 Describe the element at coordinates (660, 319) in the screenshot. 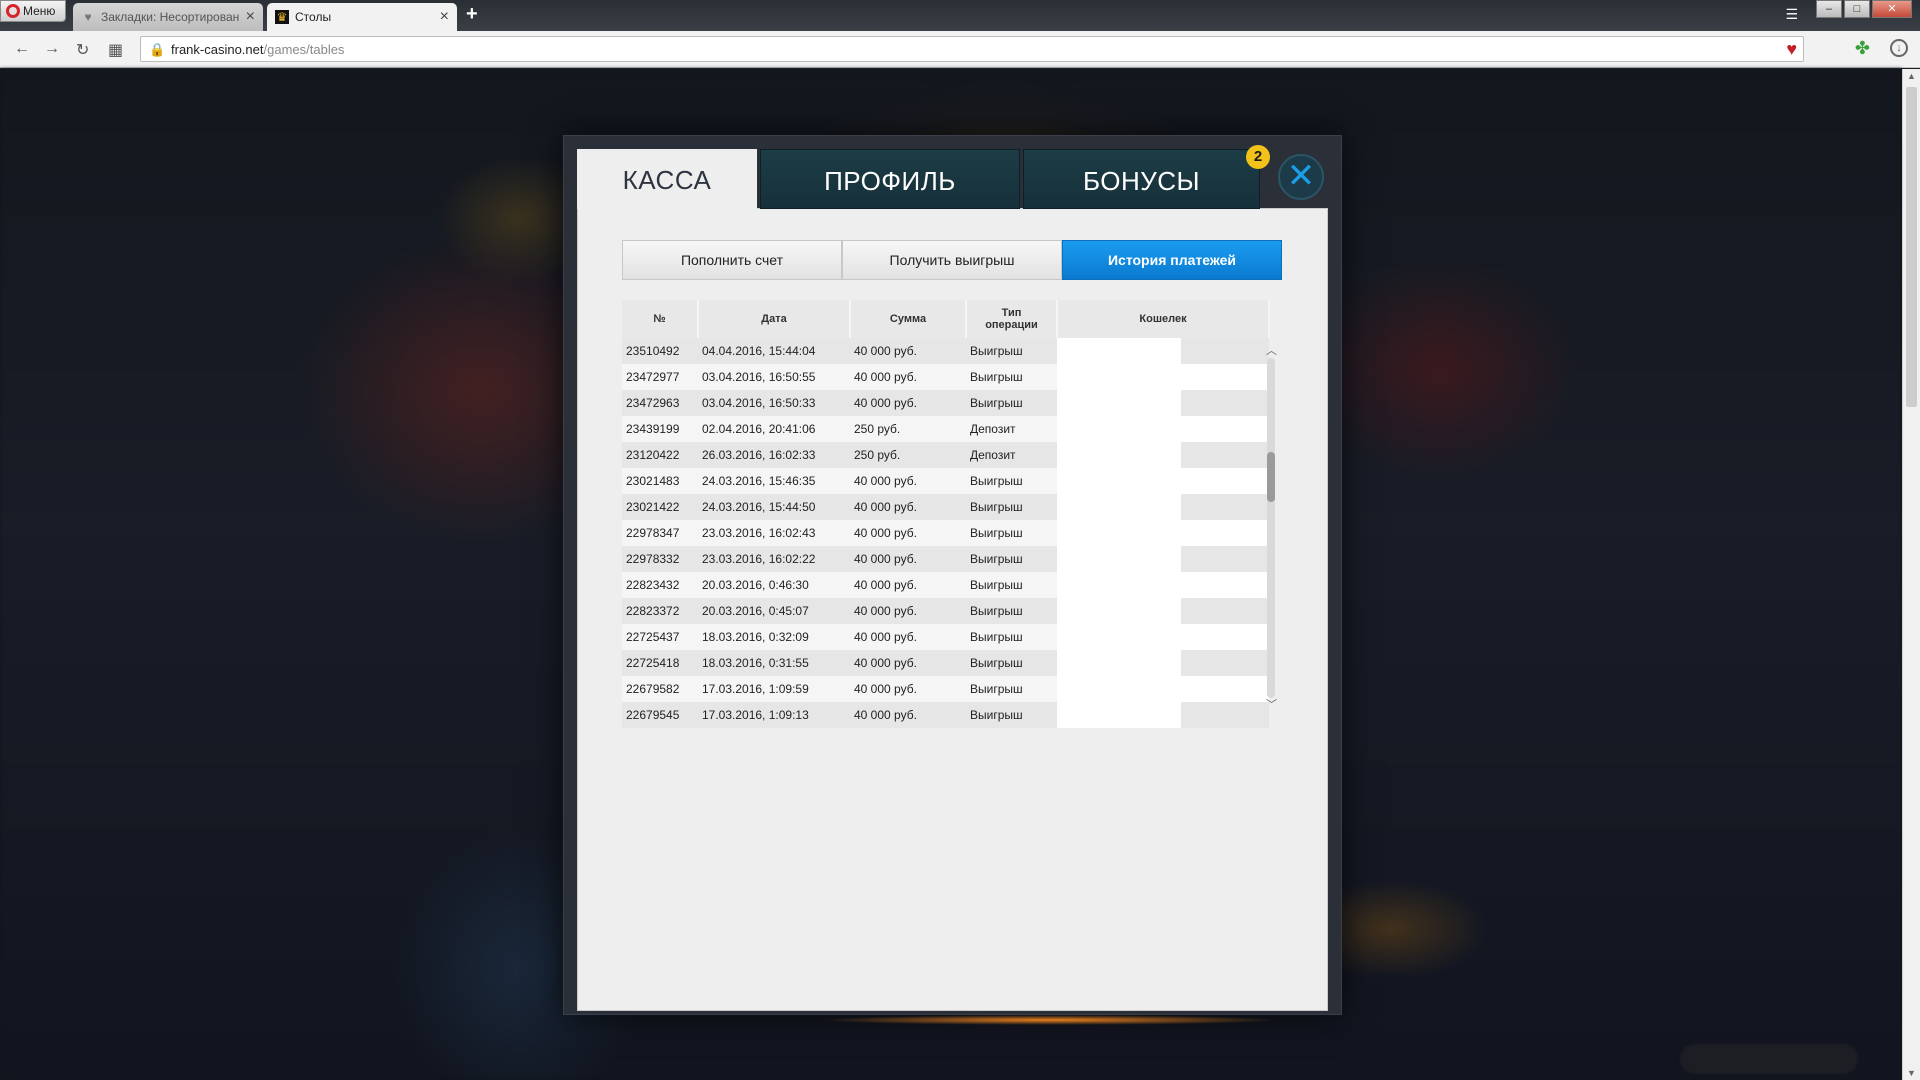

I see `column-header-num: №` at that location.